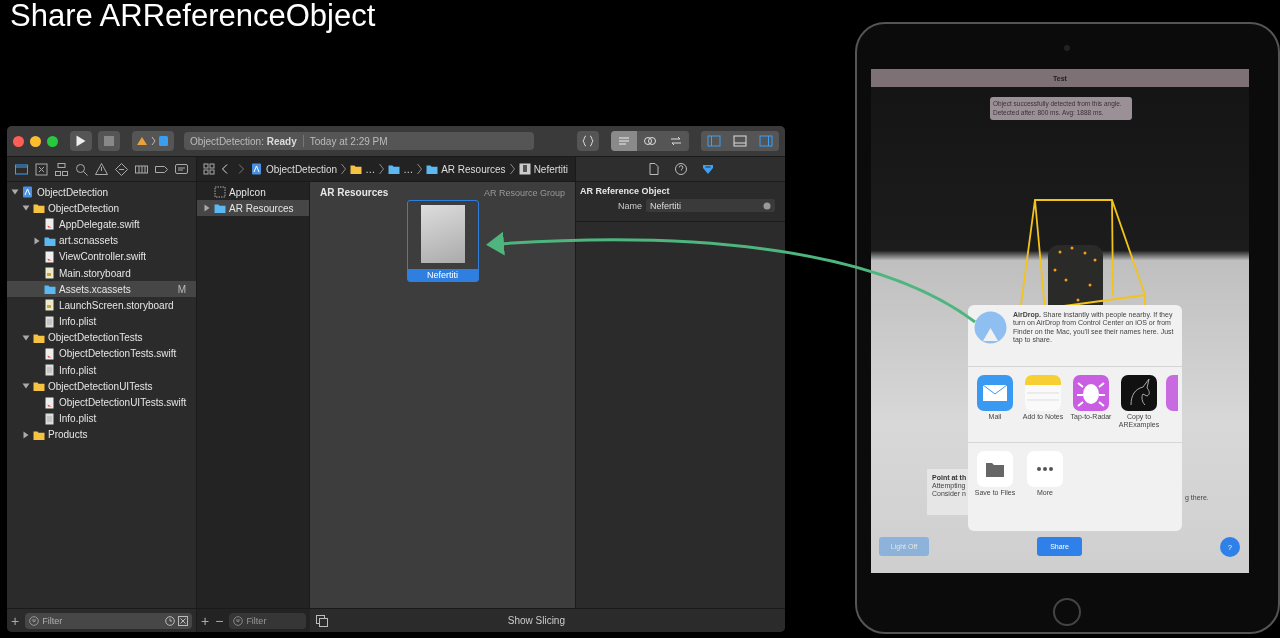 The width and height of the screenshot is (1280, 638). What do you see at coordinates (88, 241) in the screenshot?
I see `file-name: art.scnassets` at bounding box center [88, 241].